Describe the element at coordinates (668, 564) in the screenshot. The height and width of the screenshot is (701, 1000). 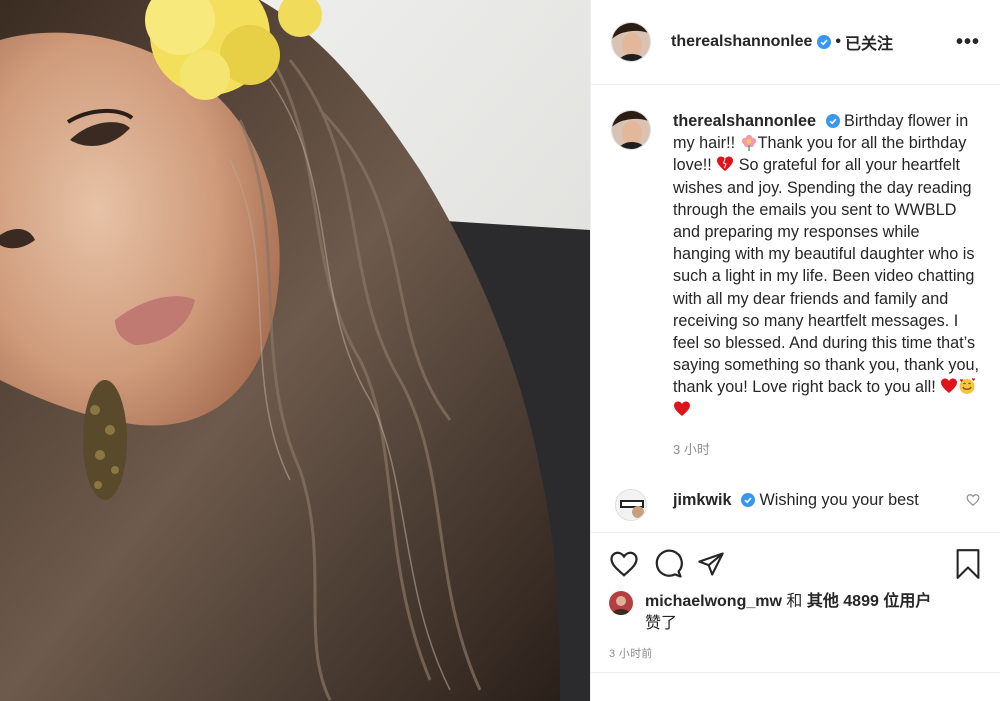
I see `comment-bubble-icon` at that location.